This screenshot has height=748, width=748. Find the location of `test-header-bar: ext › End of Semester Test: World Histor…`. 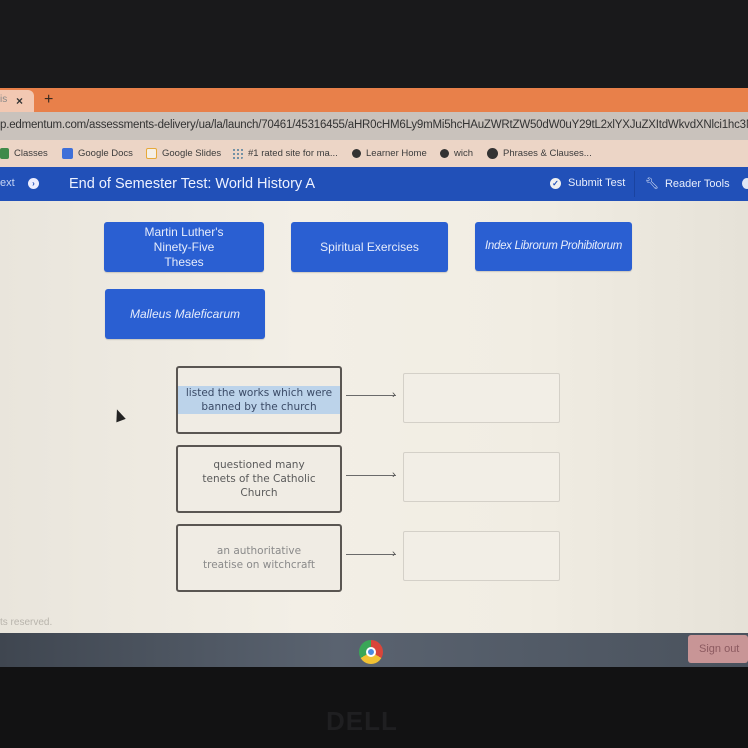

test-header-bar: ext › End of Semester Test: World Histor… is located at coordinates (374, 184).